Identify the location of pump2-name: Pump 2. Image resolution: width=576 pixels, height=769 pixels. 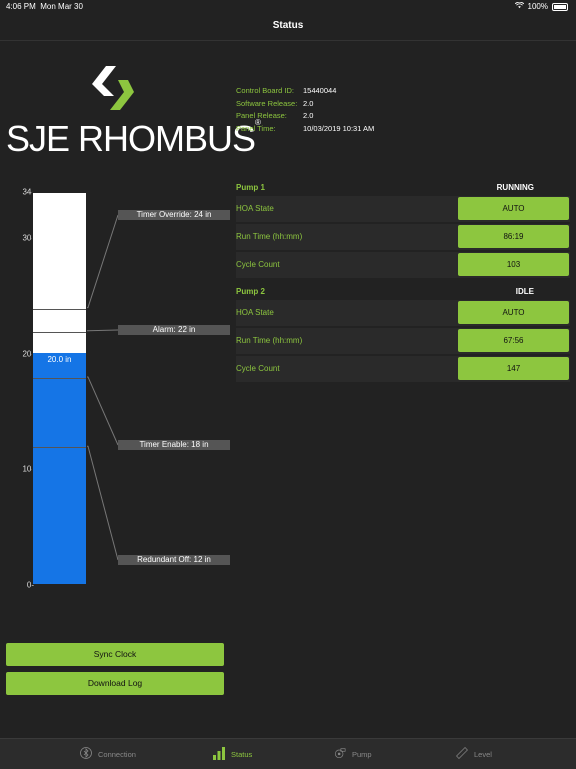
(250, 291).